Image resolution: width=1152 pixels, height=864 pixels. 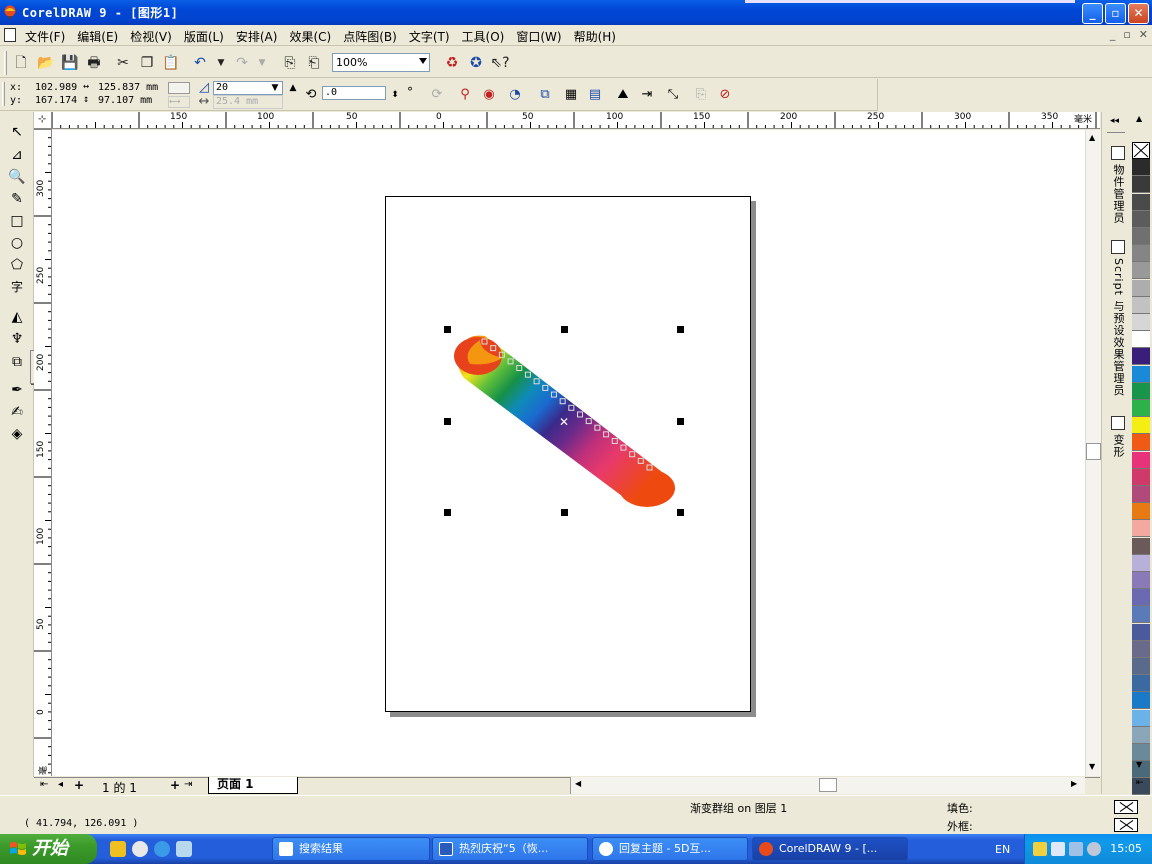 What do you see at coordinates (351, 849) in the screenshot?
I see `task-search-results: 搜索结果` at bounding box center [351, 849].